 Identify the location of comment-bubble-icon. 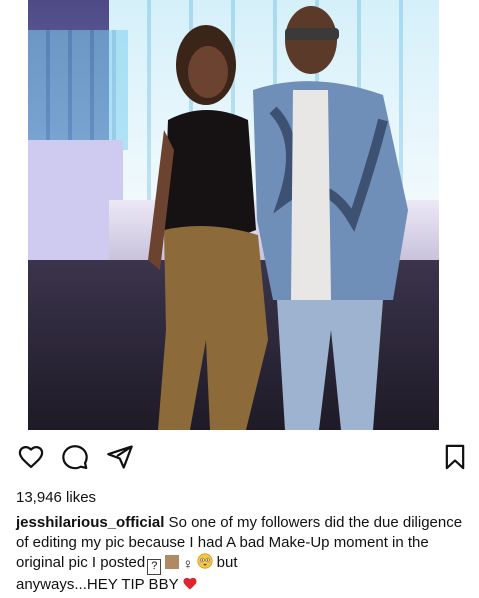
(75, 457).